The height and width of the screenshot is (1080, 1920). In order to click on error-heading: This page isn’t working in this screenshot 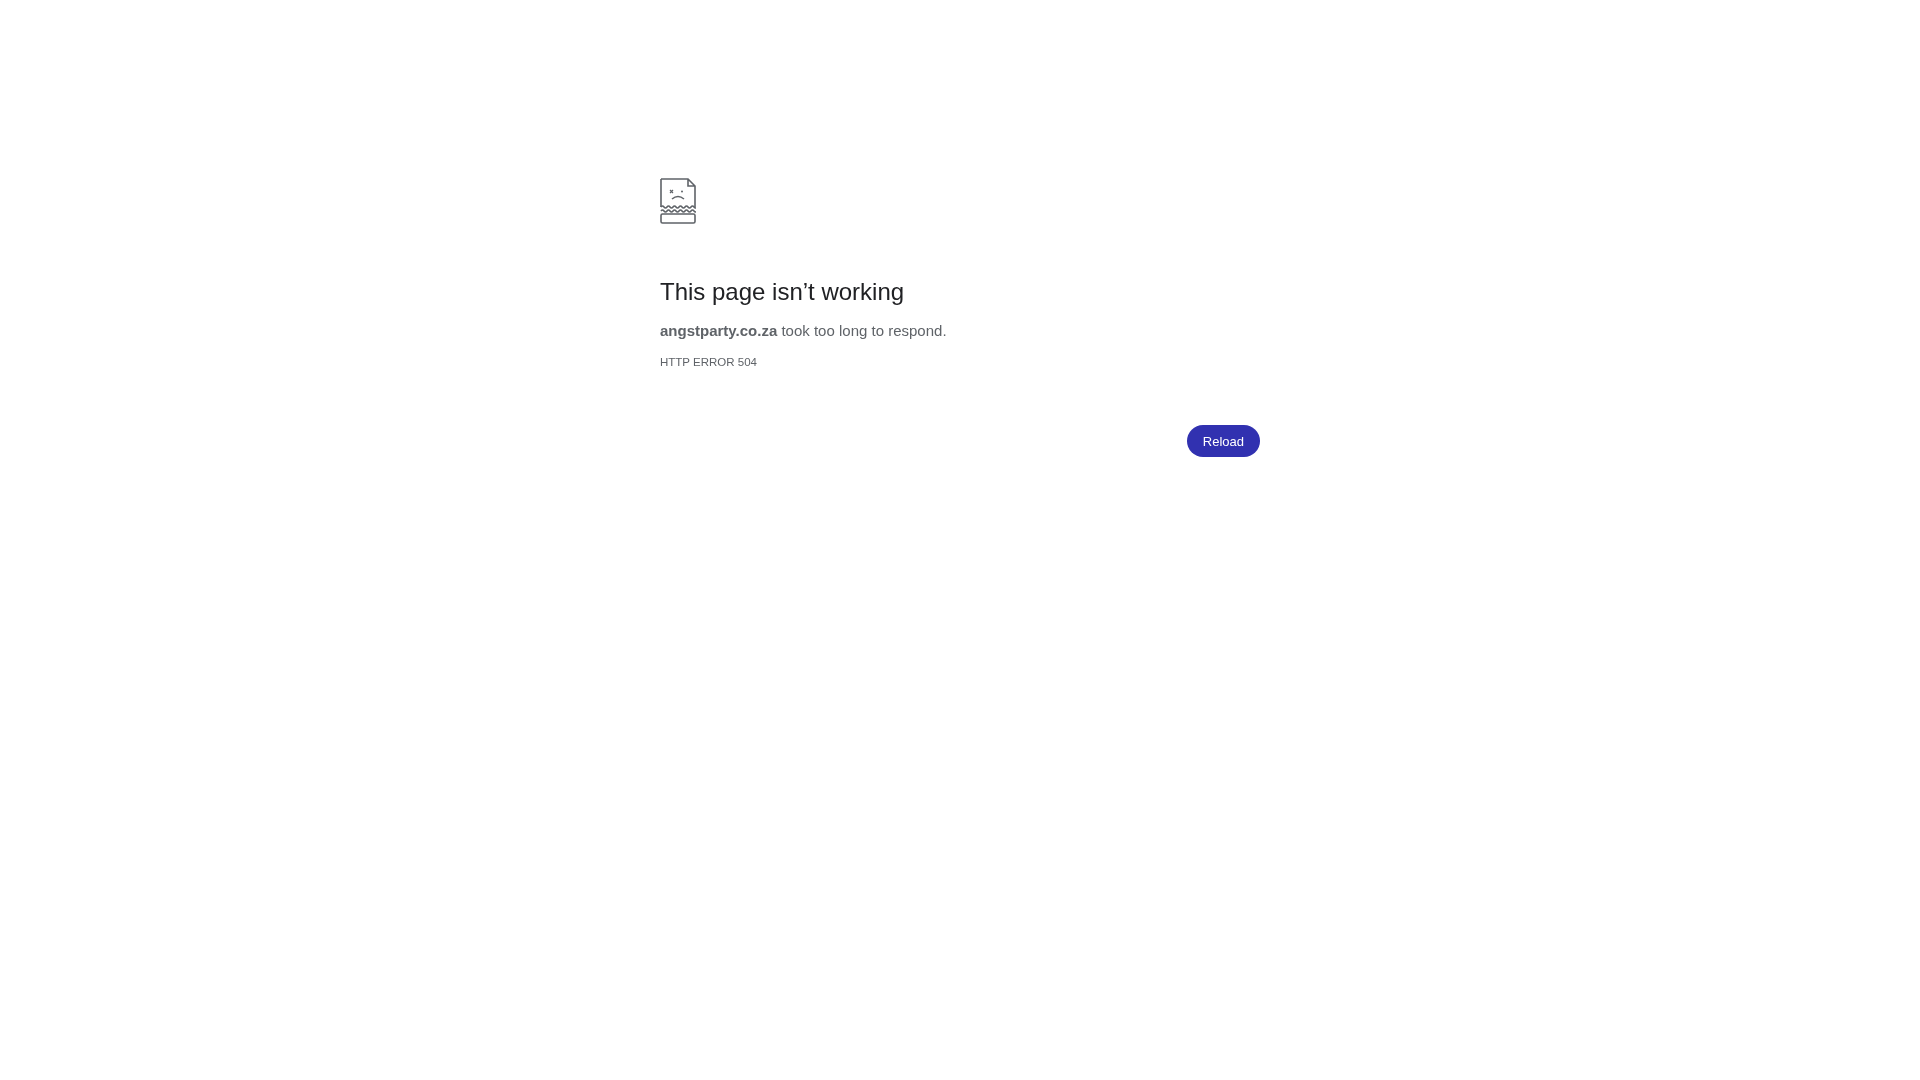, I will do `click(782, 292)`.